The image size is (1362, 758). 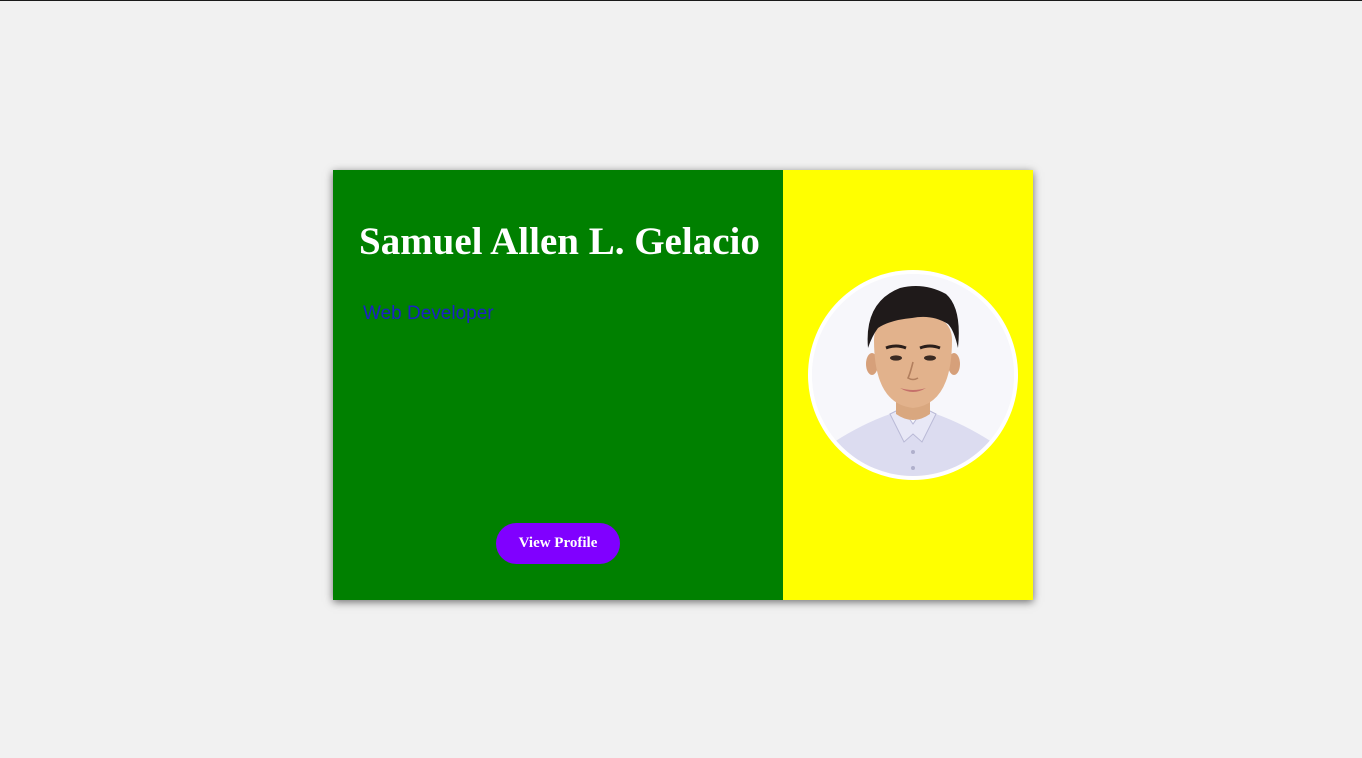 I want to click on profile-role: Web Developer, so click(x=428, y=313).